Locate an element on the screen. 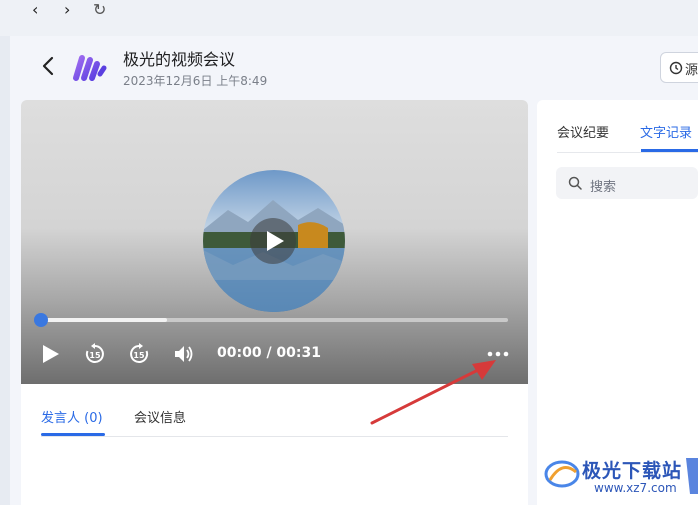  app-logo-icon is located at coordinates (90, 68).